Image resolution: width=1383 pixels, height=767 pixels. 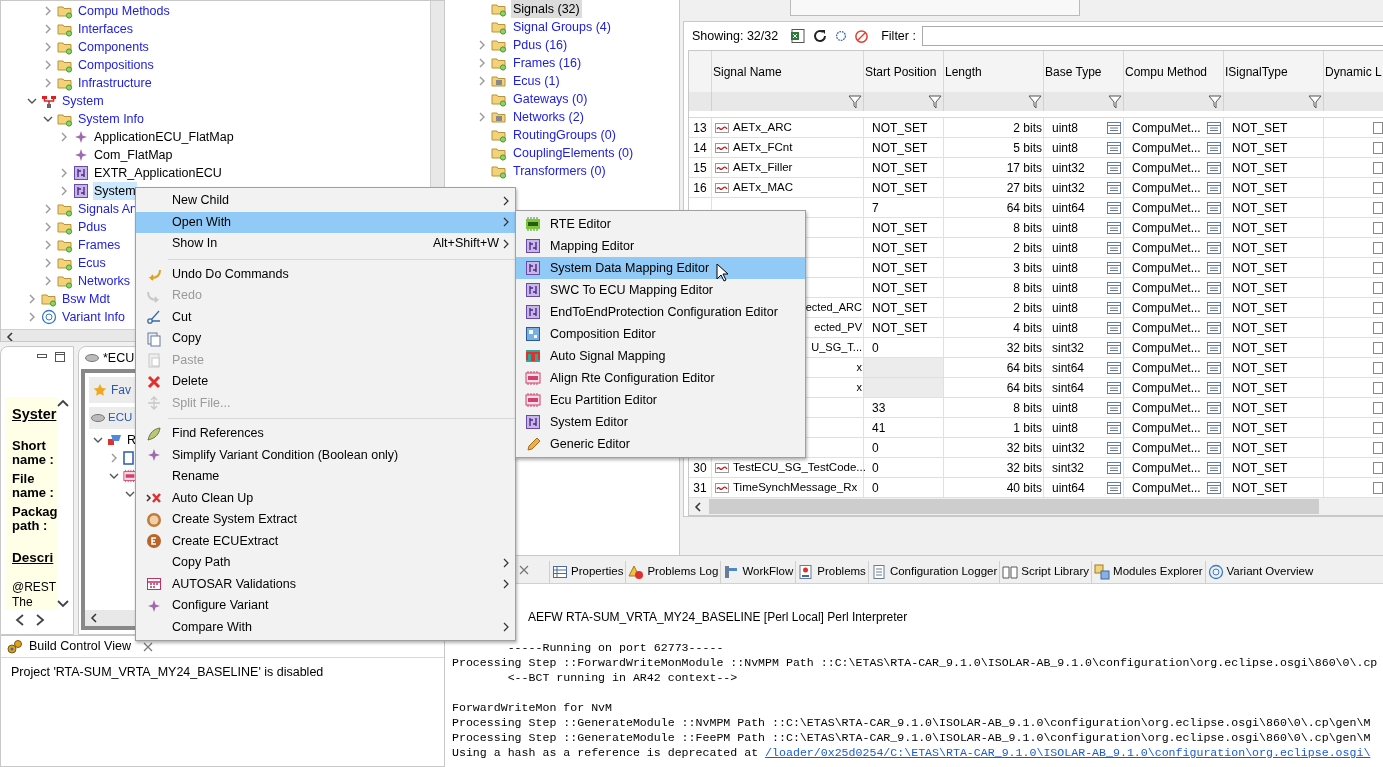 What do you see at coordinates (1036, 506) in the screenshot?
I see `scrollbar` at bounding box center [1036, 506].